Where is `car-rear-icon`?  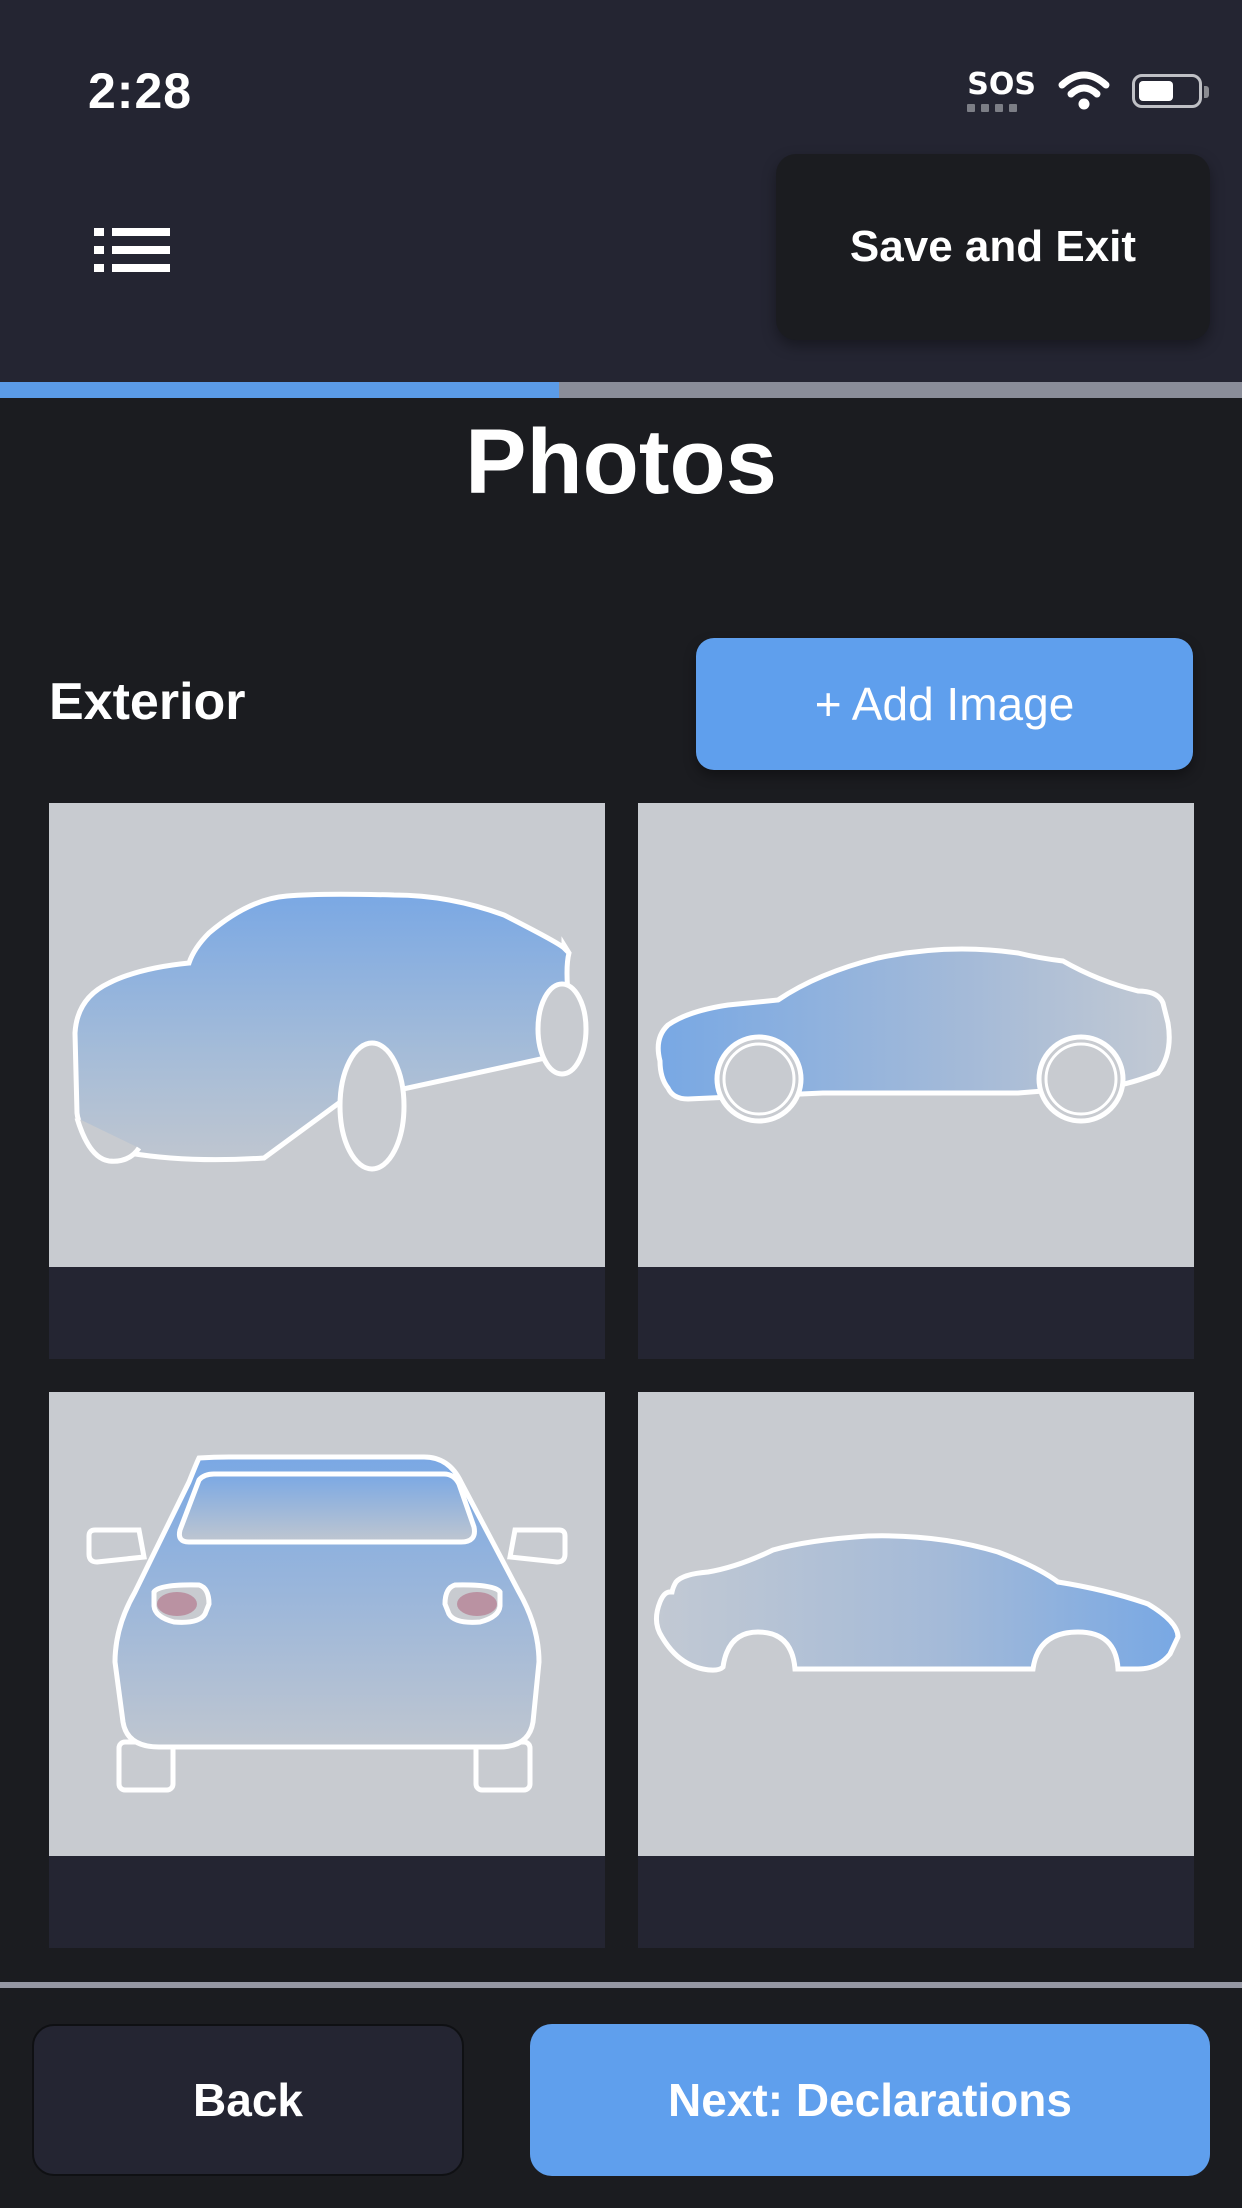 car-rear-icon is located at coordinates (327, 1623).